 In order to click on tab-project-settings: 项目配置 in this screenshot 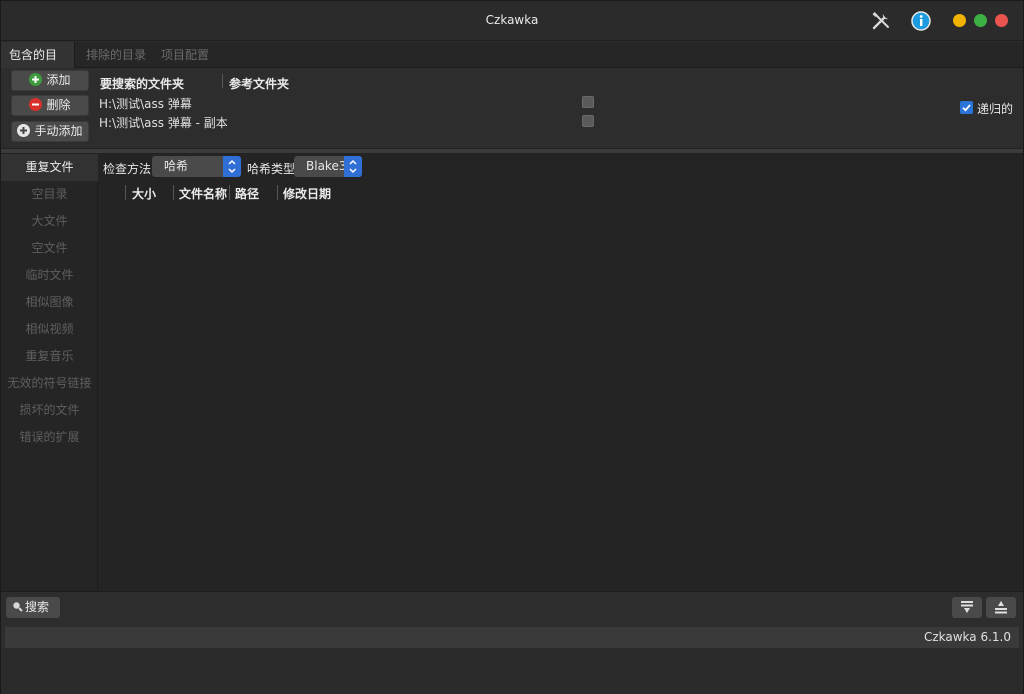, I will do `click(185, 55)`.